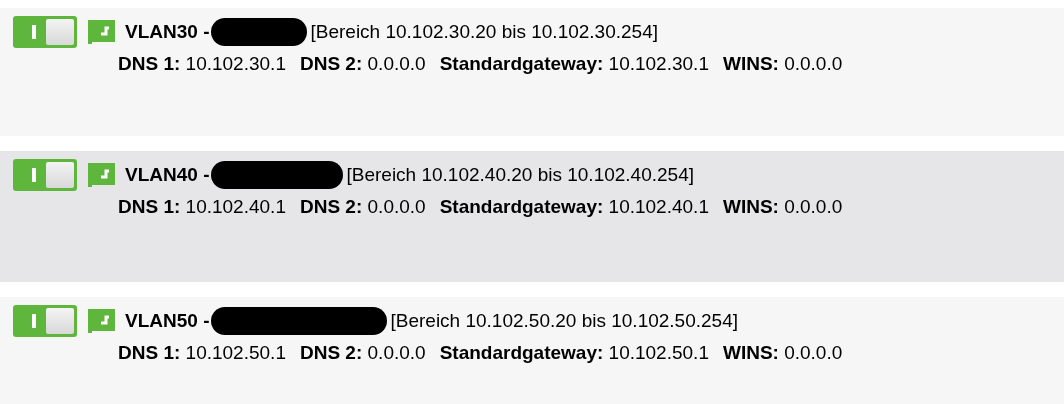  Describe the element at coordinates (564, 320) in the screenshot. I see `address-range: [Bereich 10.102.50.20 bis 10.102.50.254]` at that location.